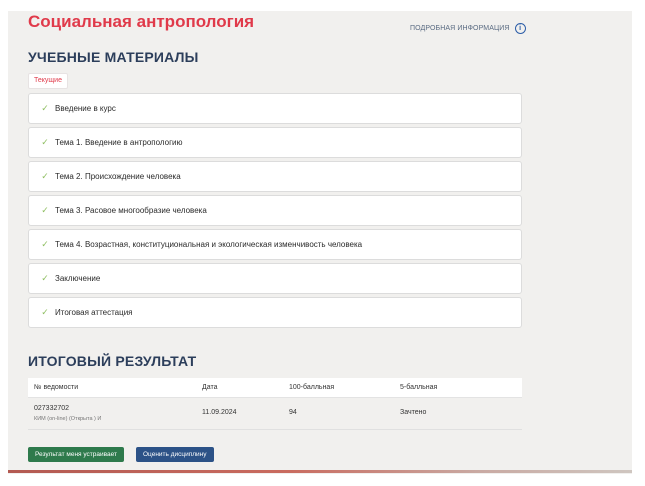 This screenshot has height=486, width=645. Describe the element at coordinates (48, 81) in the screenshot. I see `tab-current: Текущие` at that location.